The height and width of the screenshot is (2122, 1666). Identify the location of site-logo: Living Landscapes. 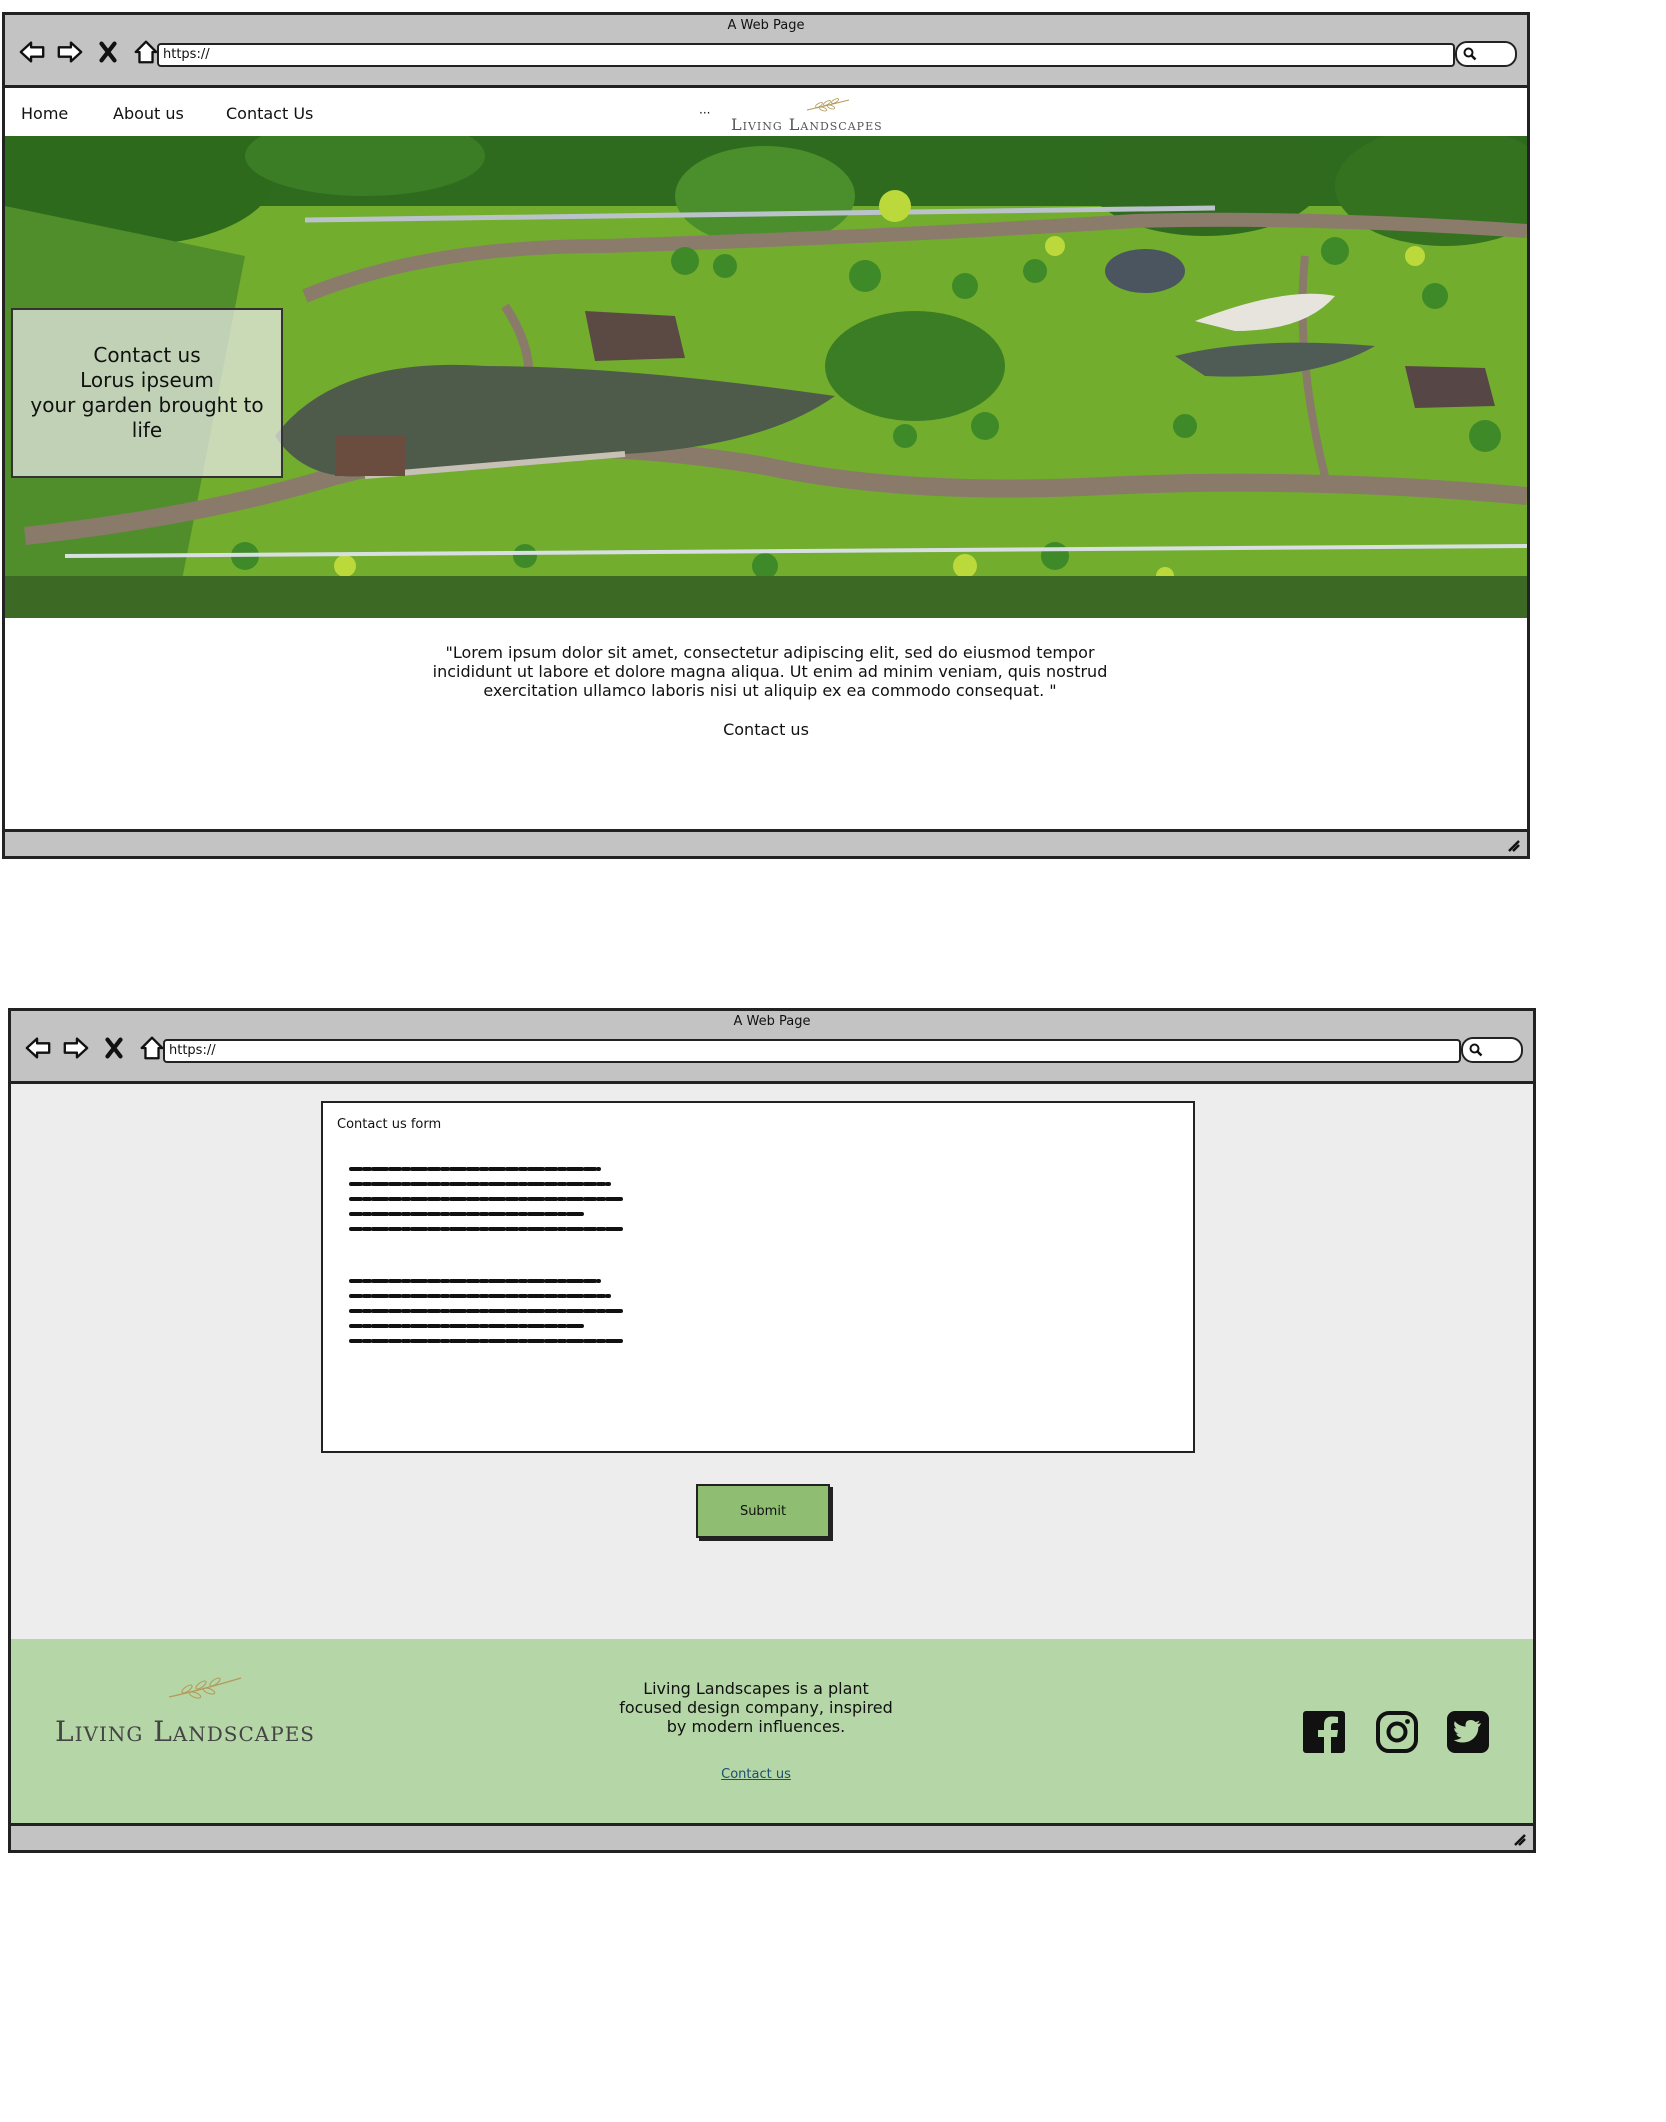
(846, 116).